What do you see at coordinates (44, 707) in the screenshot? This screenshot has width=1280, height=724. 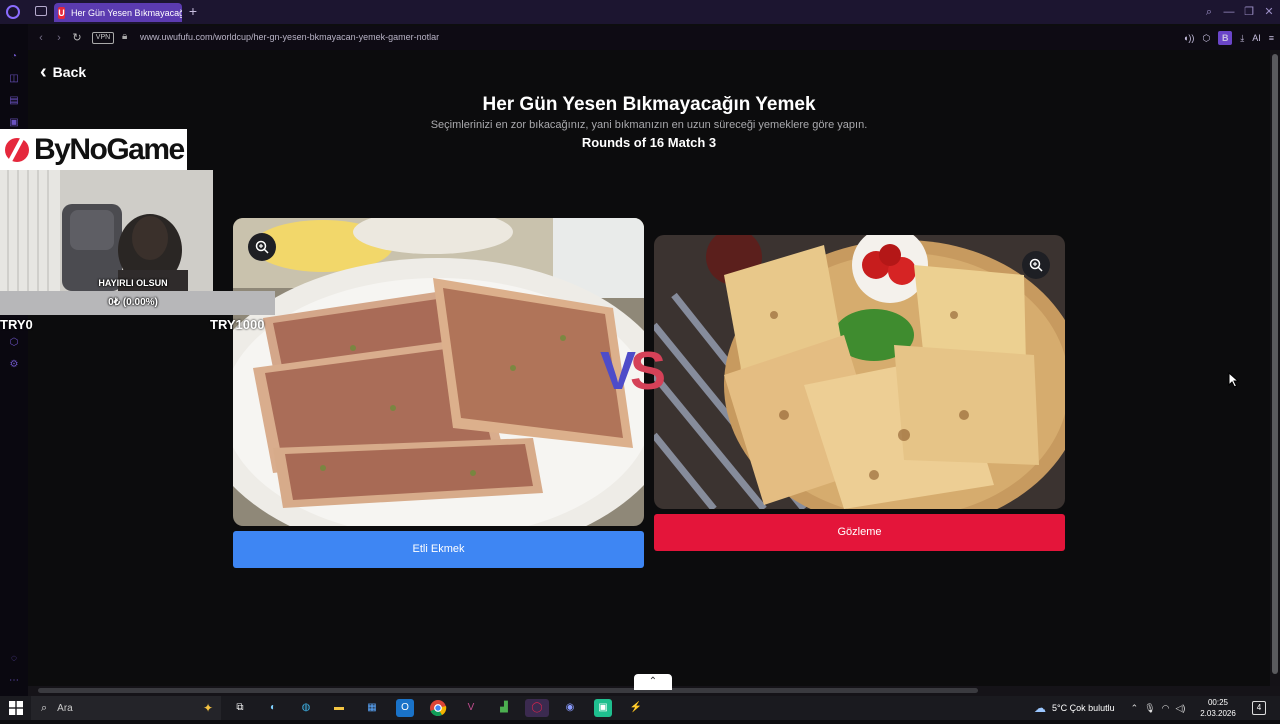 I see `search-icon: ⌕` at bounding box center [44, 707].